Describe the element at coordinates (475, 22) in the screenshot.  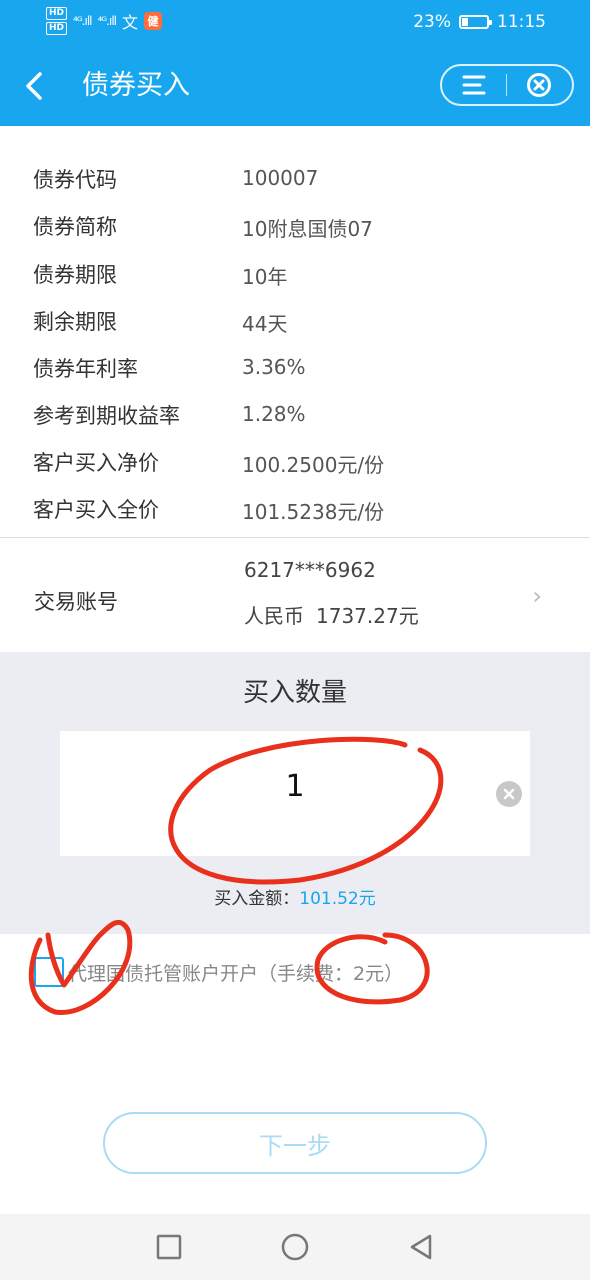
I see `battery-icon` at that location.